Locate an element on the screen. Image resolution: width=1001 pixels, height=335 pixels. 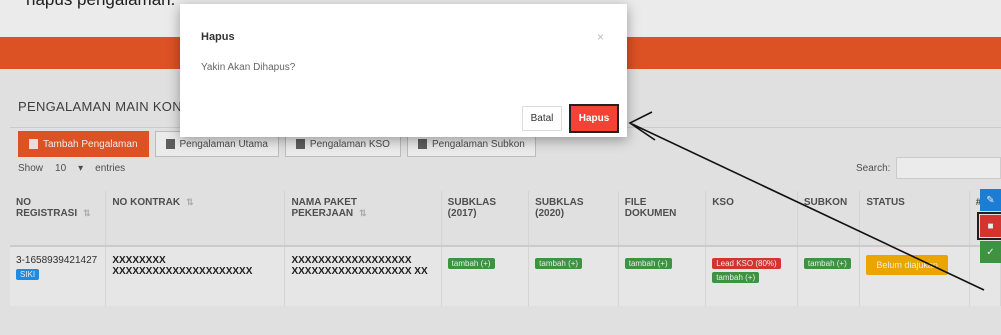
search-label: Search: is located at coordinates (873, 168).